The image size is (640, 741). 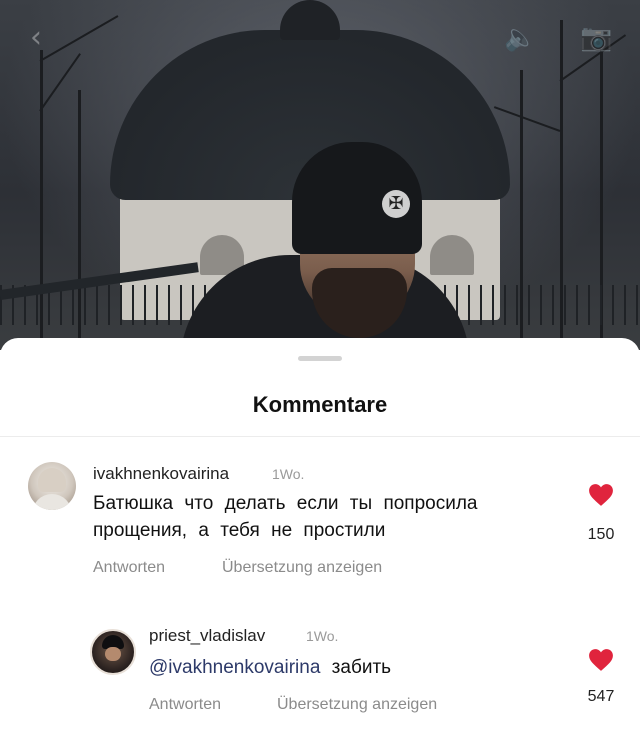 What do you see at coordinates (320, 404) in the screenshot?
I see `sheet-title: Kommentare` at bounding box center [320, 404].